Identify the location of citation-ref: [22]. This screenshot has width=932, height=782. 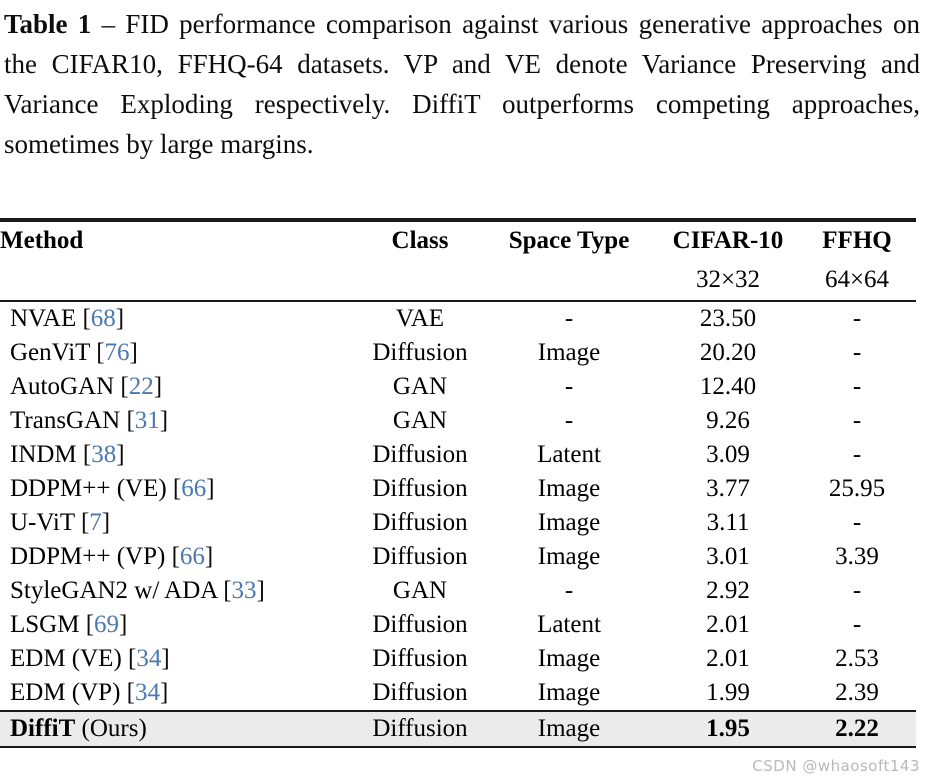
(141, 386).